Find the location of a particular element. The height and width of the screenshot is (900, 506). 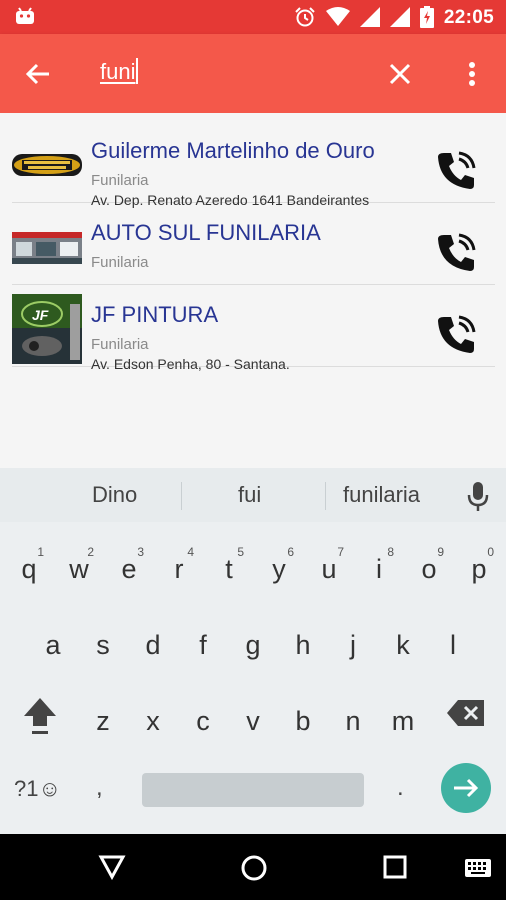

key-f: f is located at coordinates (203, 640).